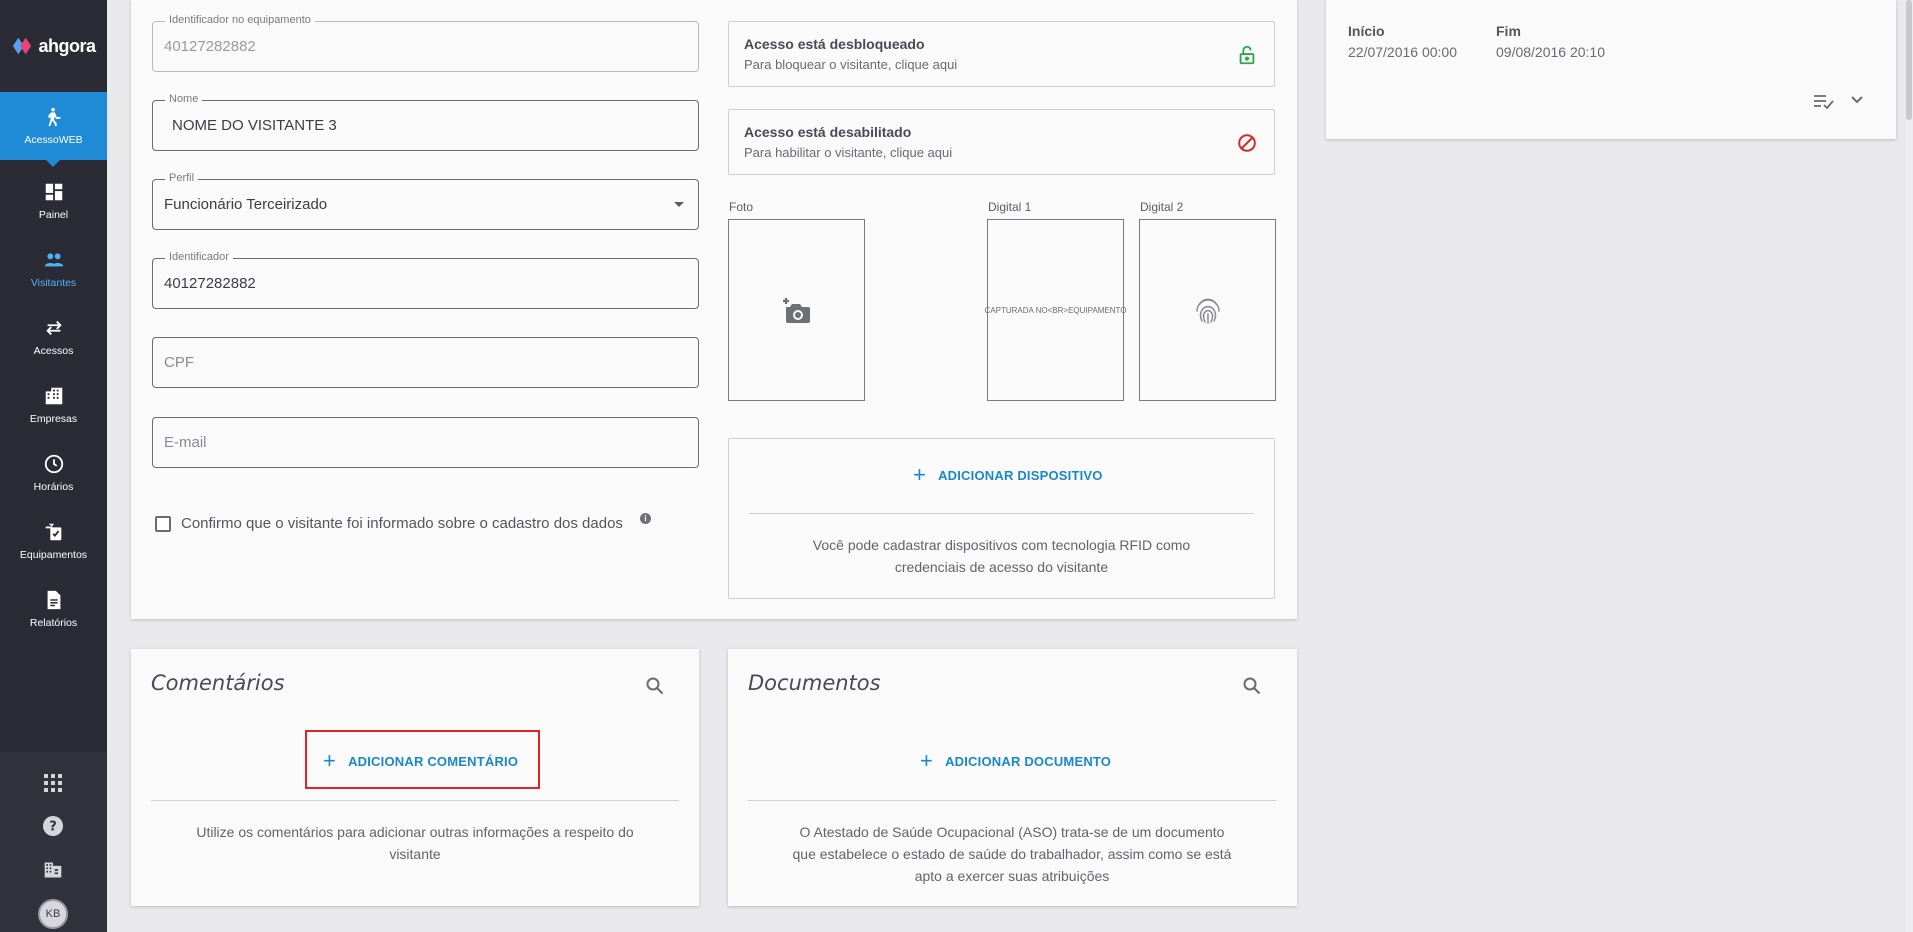 This screenshot has width=1913, height=932. Describe the element at coordinates (425, 122) in the screenshot. I see `name-field: Nome NOME DO VISITANTE 3` at that location.